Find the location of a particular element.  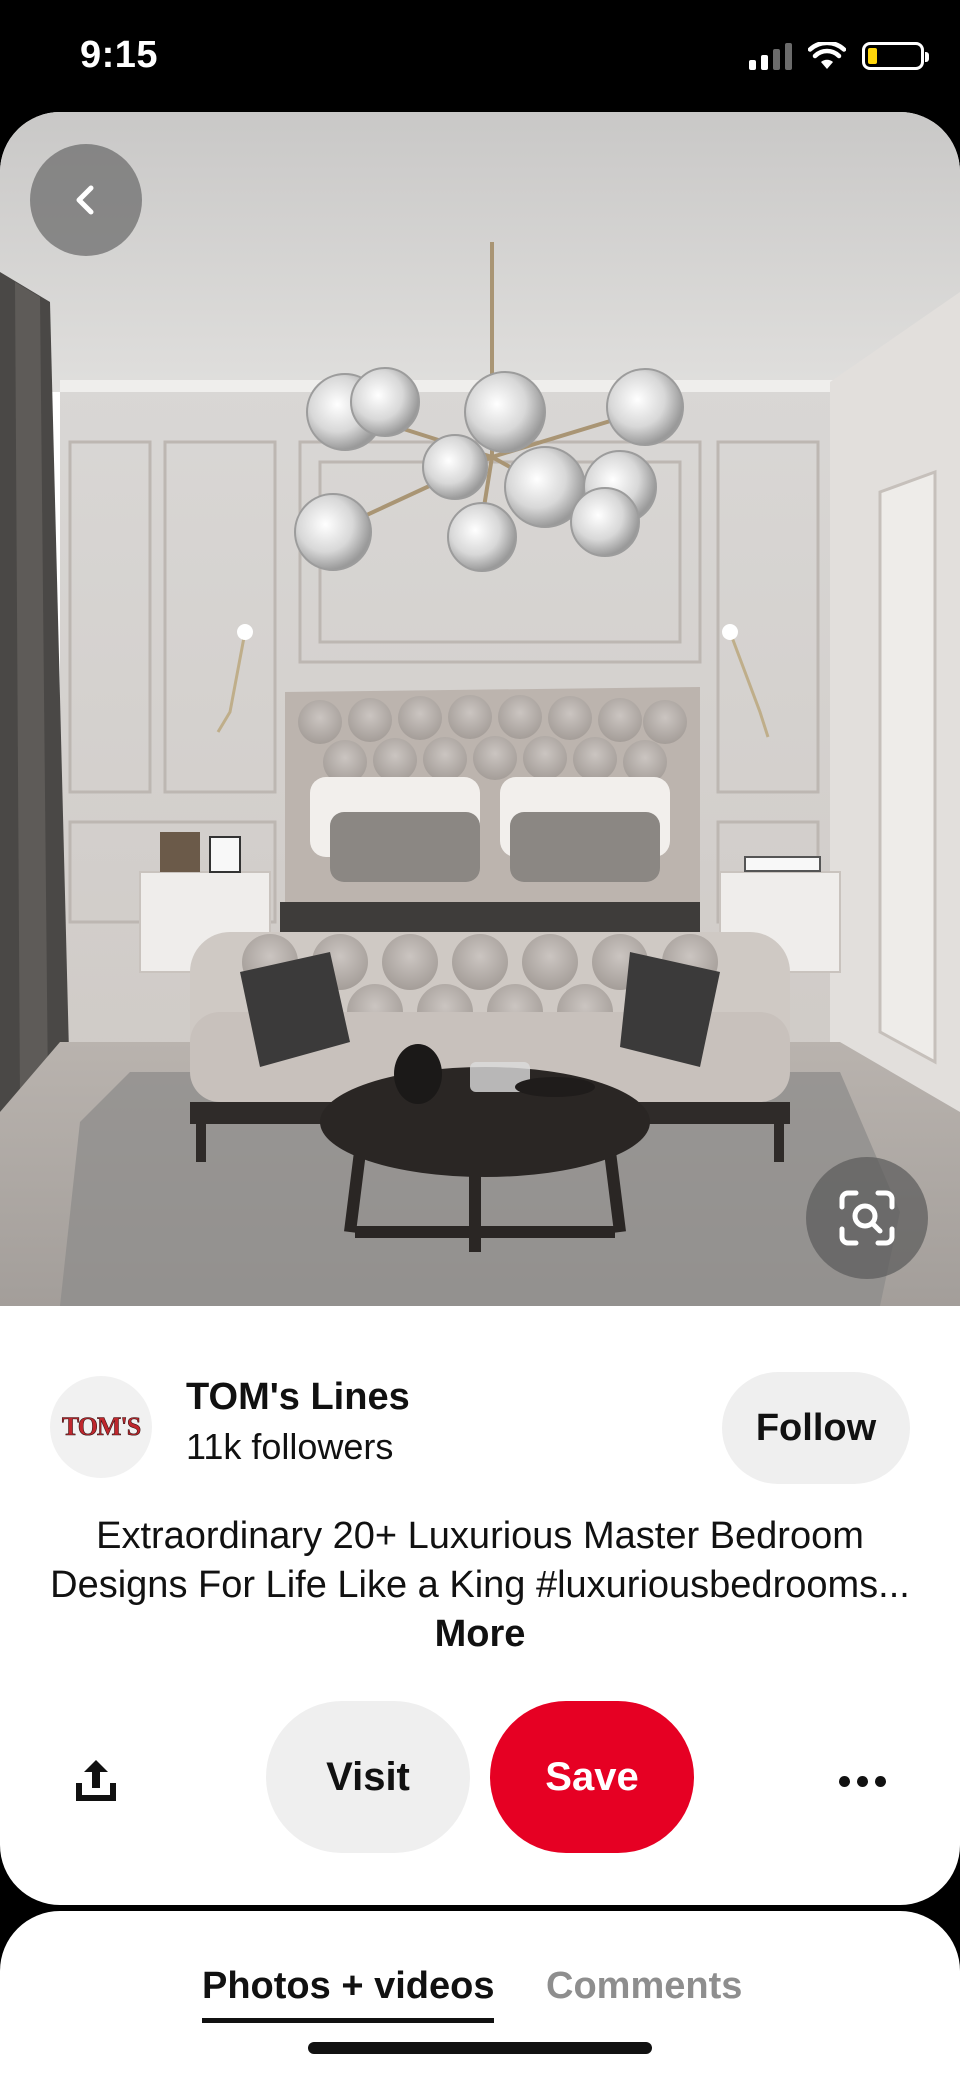

home-indicator is located at coordinates (480, 2048).